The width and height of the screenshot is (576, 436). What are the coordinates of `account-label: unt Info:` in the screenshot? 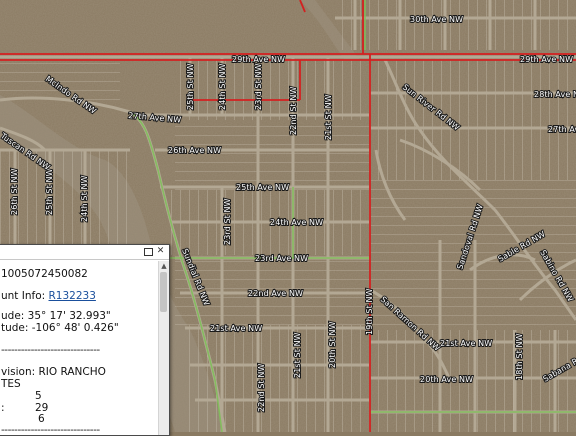 It's located at (25, 296).